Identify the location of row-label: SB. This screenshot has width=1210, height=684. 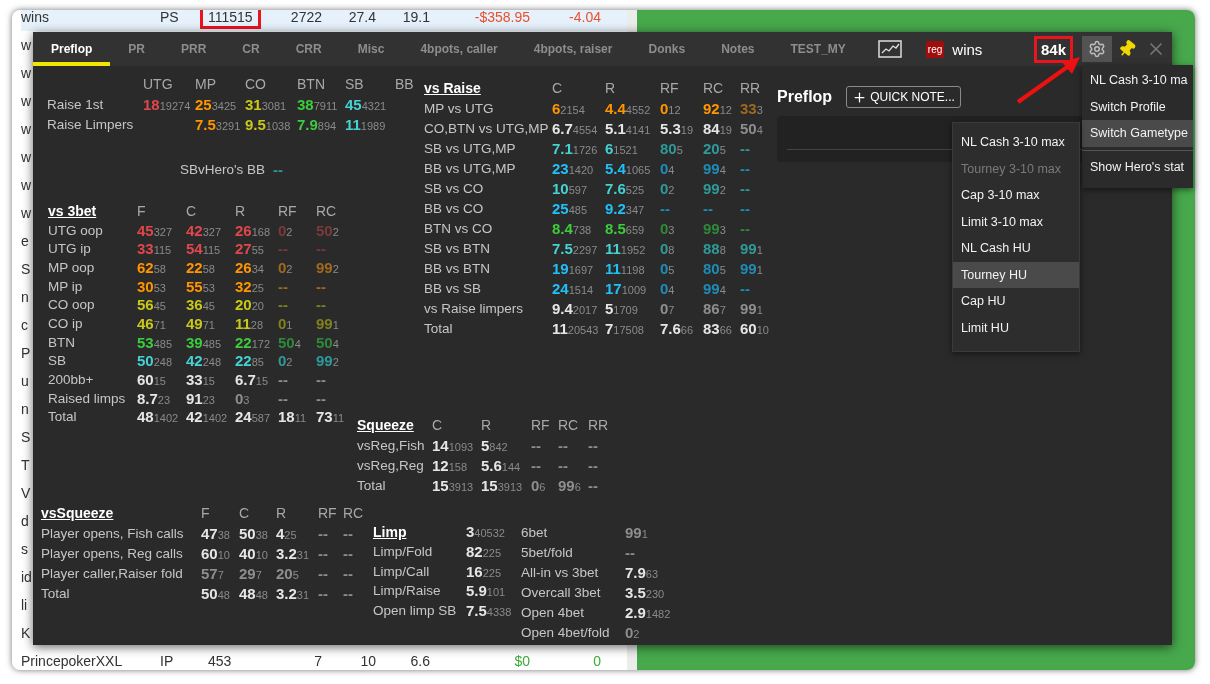
(57, 361).